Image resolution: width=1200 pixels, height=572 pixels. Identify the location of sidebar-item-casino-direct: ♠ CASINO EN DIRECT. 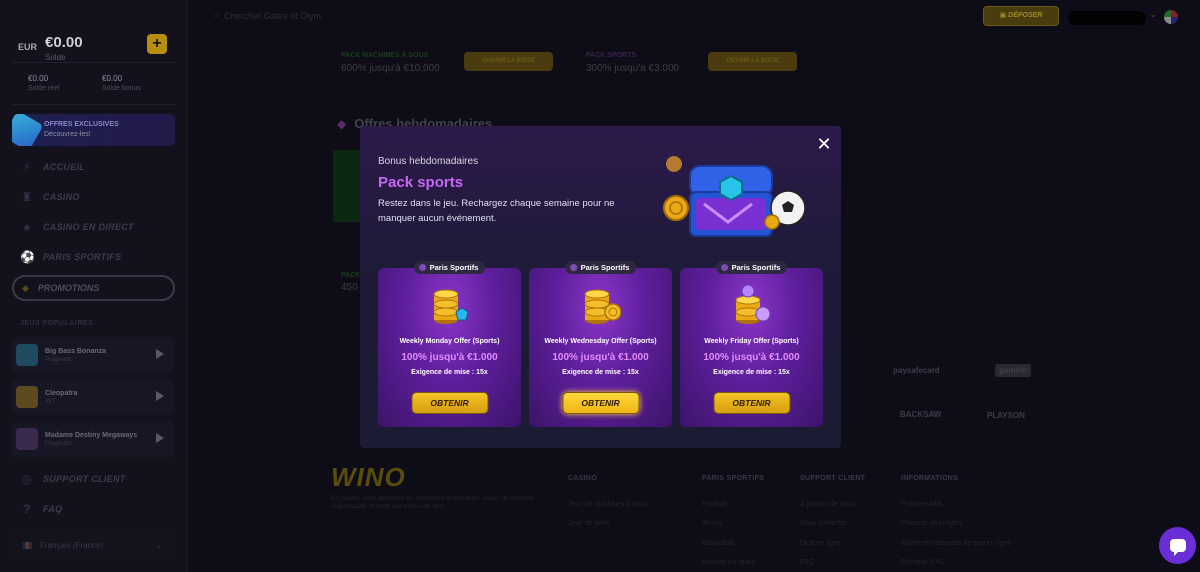
(77, 227).